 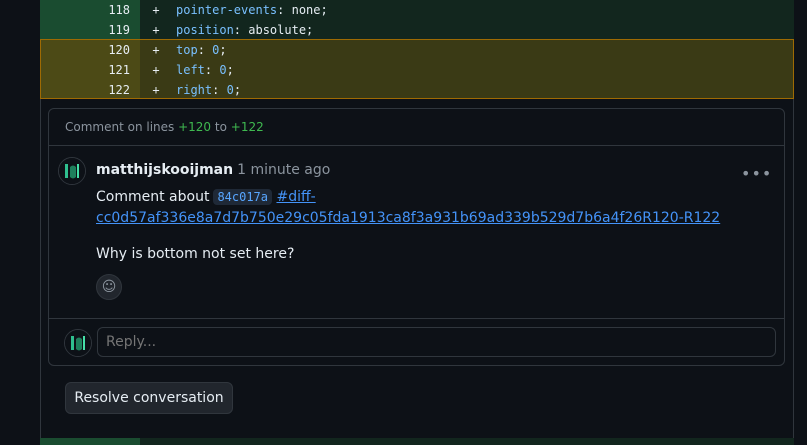 What do you see at coordinates (416, 318) in the screenshot?
I see `divider` at bounding box center [416, 318].